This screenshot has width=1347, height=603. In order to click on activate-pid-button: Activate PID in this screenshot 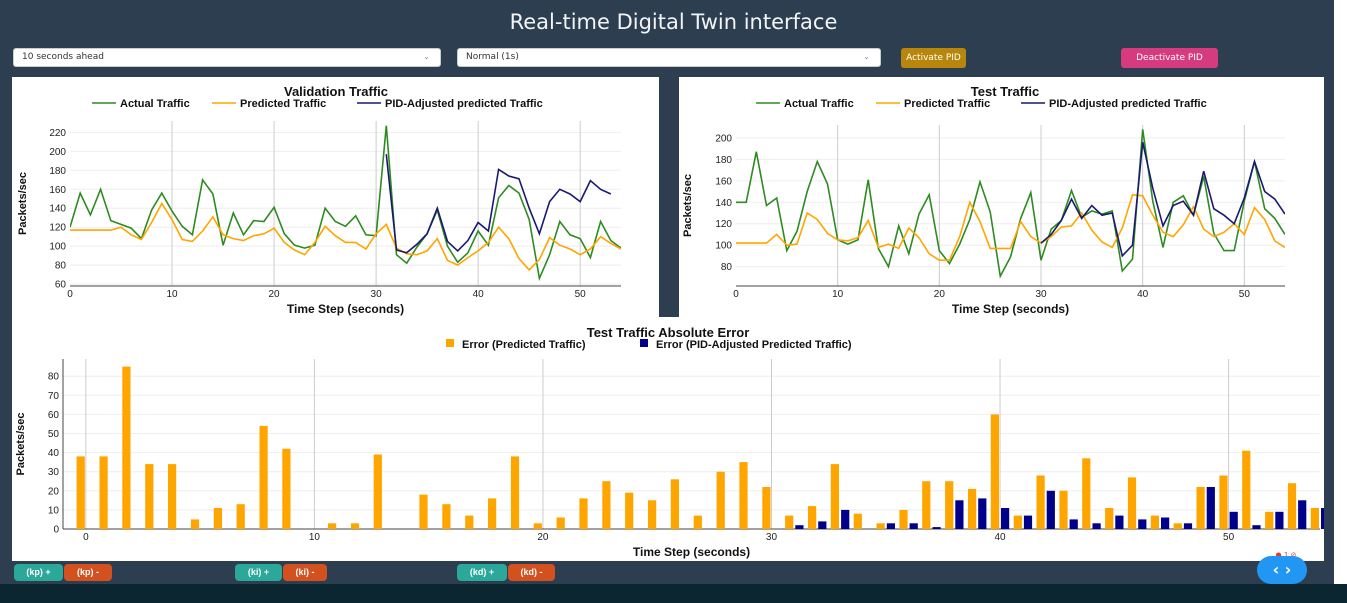, I will do `click(933, 58)`.